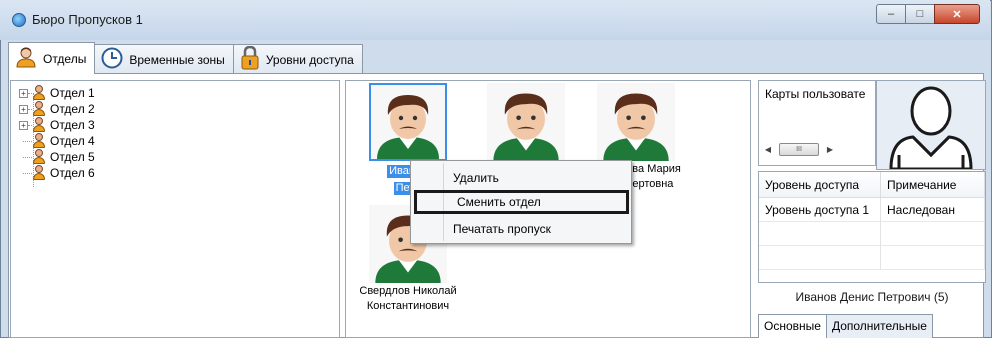  What do you see at coordinates (920, 14) in the screenshot?
I see `maximize-button: □` at bounding box center [920, 14].